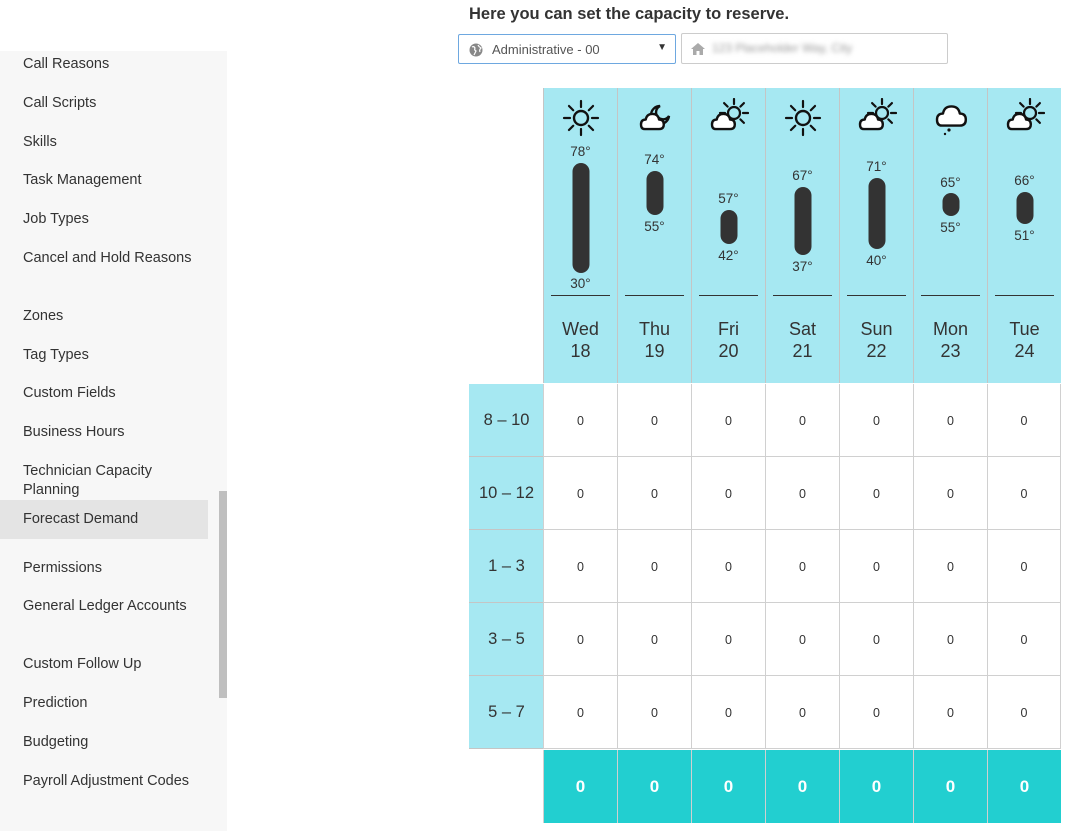 This screenshot has width=1089, height=831. Describe the element at coordinates (82, 664) in the screenshot. I see `sidebar-item-label: Custom Follow Up` at that location.